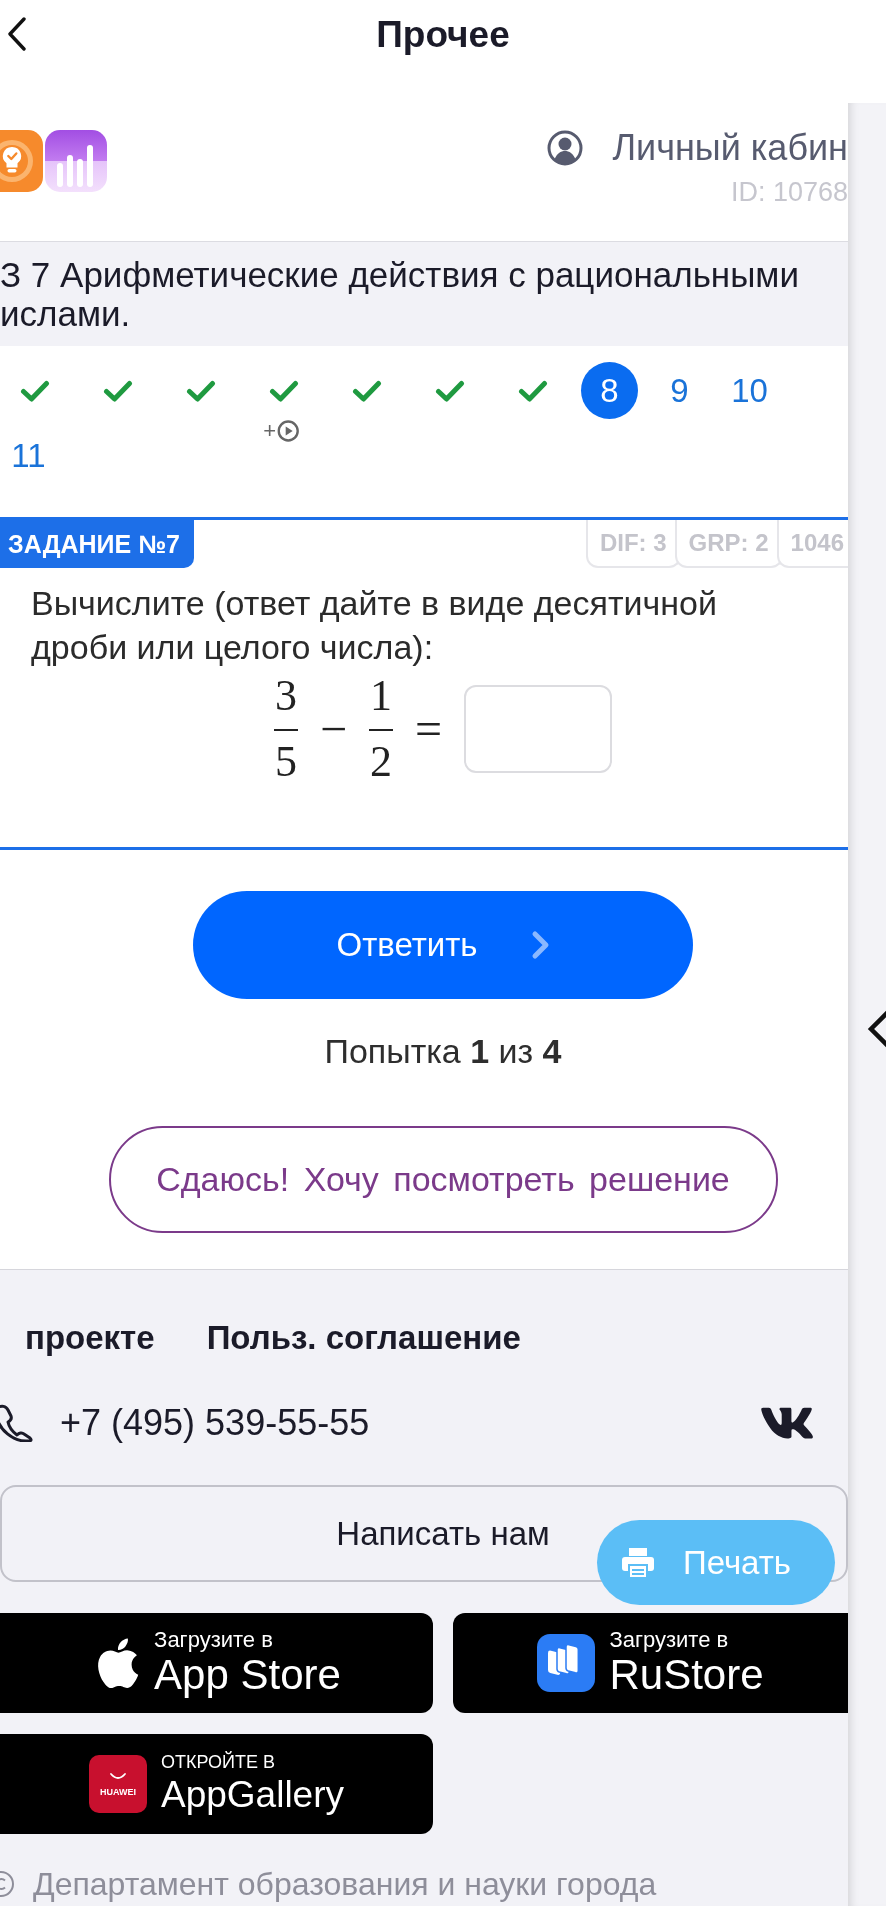 This screenshot has height=1920, width=886. What do you see at coordinates (538, 729) in the screenshot?
I see `answer-field` at bounding box center [538, 729].